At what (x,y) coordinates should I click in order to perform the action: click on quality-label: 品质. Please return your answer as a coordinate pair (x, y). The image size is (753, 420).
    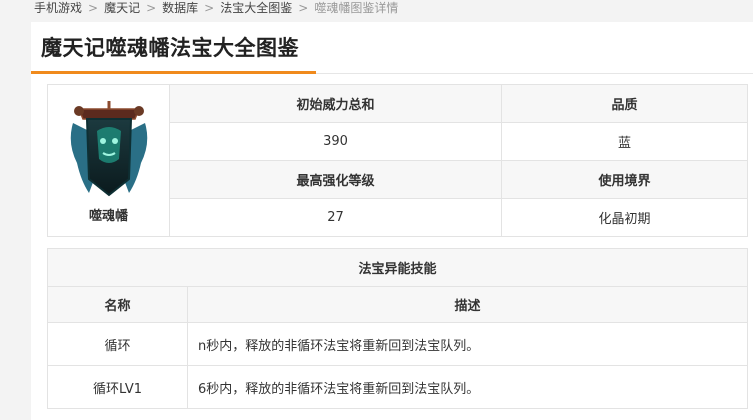
    Looking at the image, I should click on (624, 103).